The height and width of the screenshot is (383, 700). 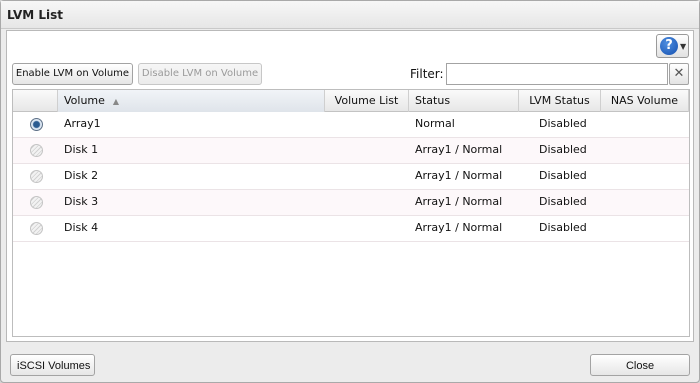 I want to click on iscsi-volumes-button: iSCSI Volumes, so click(x=52, y=365).